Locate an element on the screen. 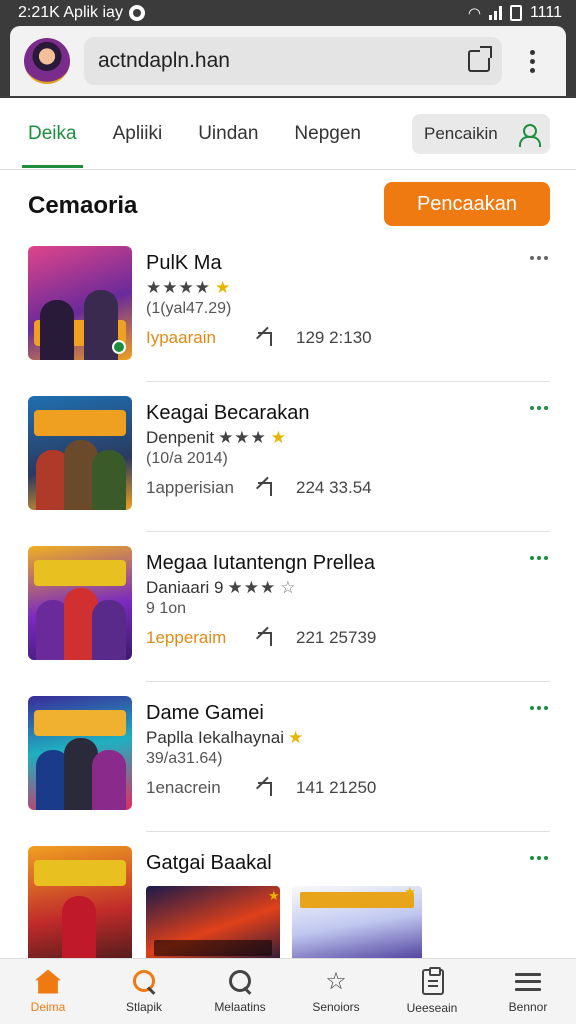 The image size is (576, 1024). app-stat: 221 25739 is located at coordinates (336, 637).